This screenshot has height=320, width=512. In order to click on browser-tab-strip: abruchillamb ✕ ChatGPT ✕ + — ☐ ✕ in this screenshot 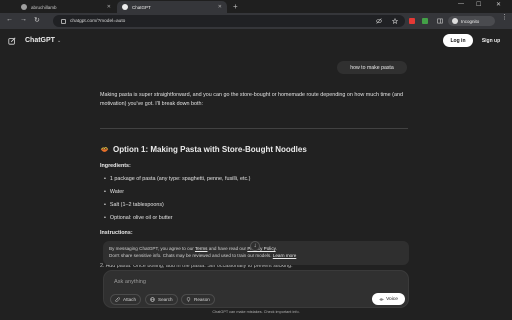, I will do `click(256, 6)`.